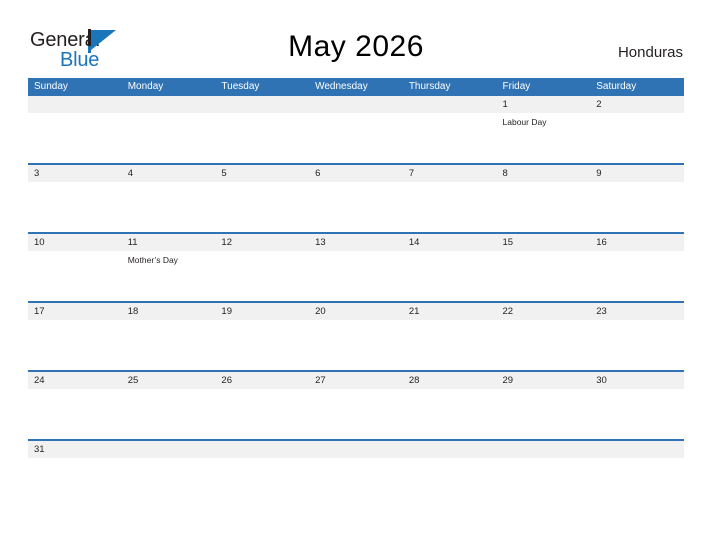 This screenshot has width=712, height=550. What do you see at coordinates (75, 380) in the screenshot?
I see `day-number-24: 24` at bounding box center [75, 380].